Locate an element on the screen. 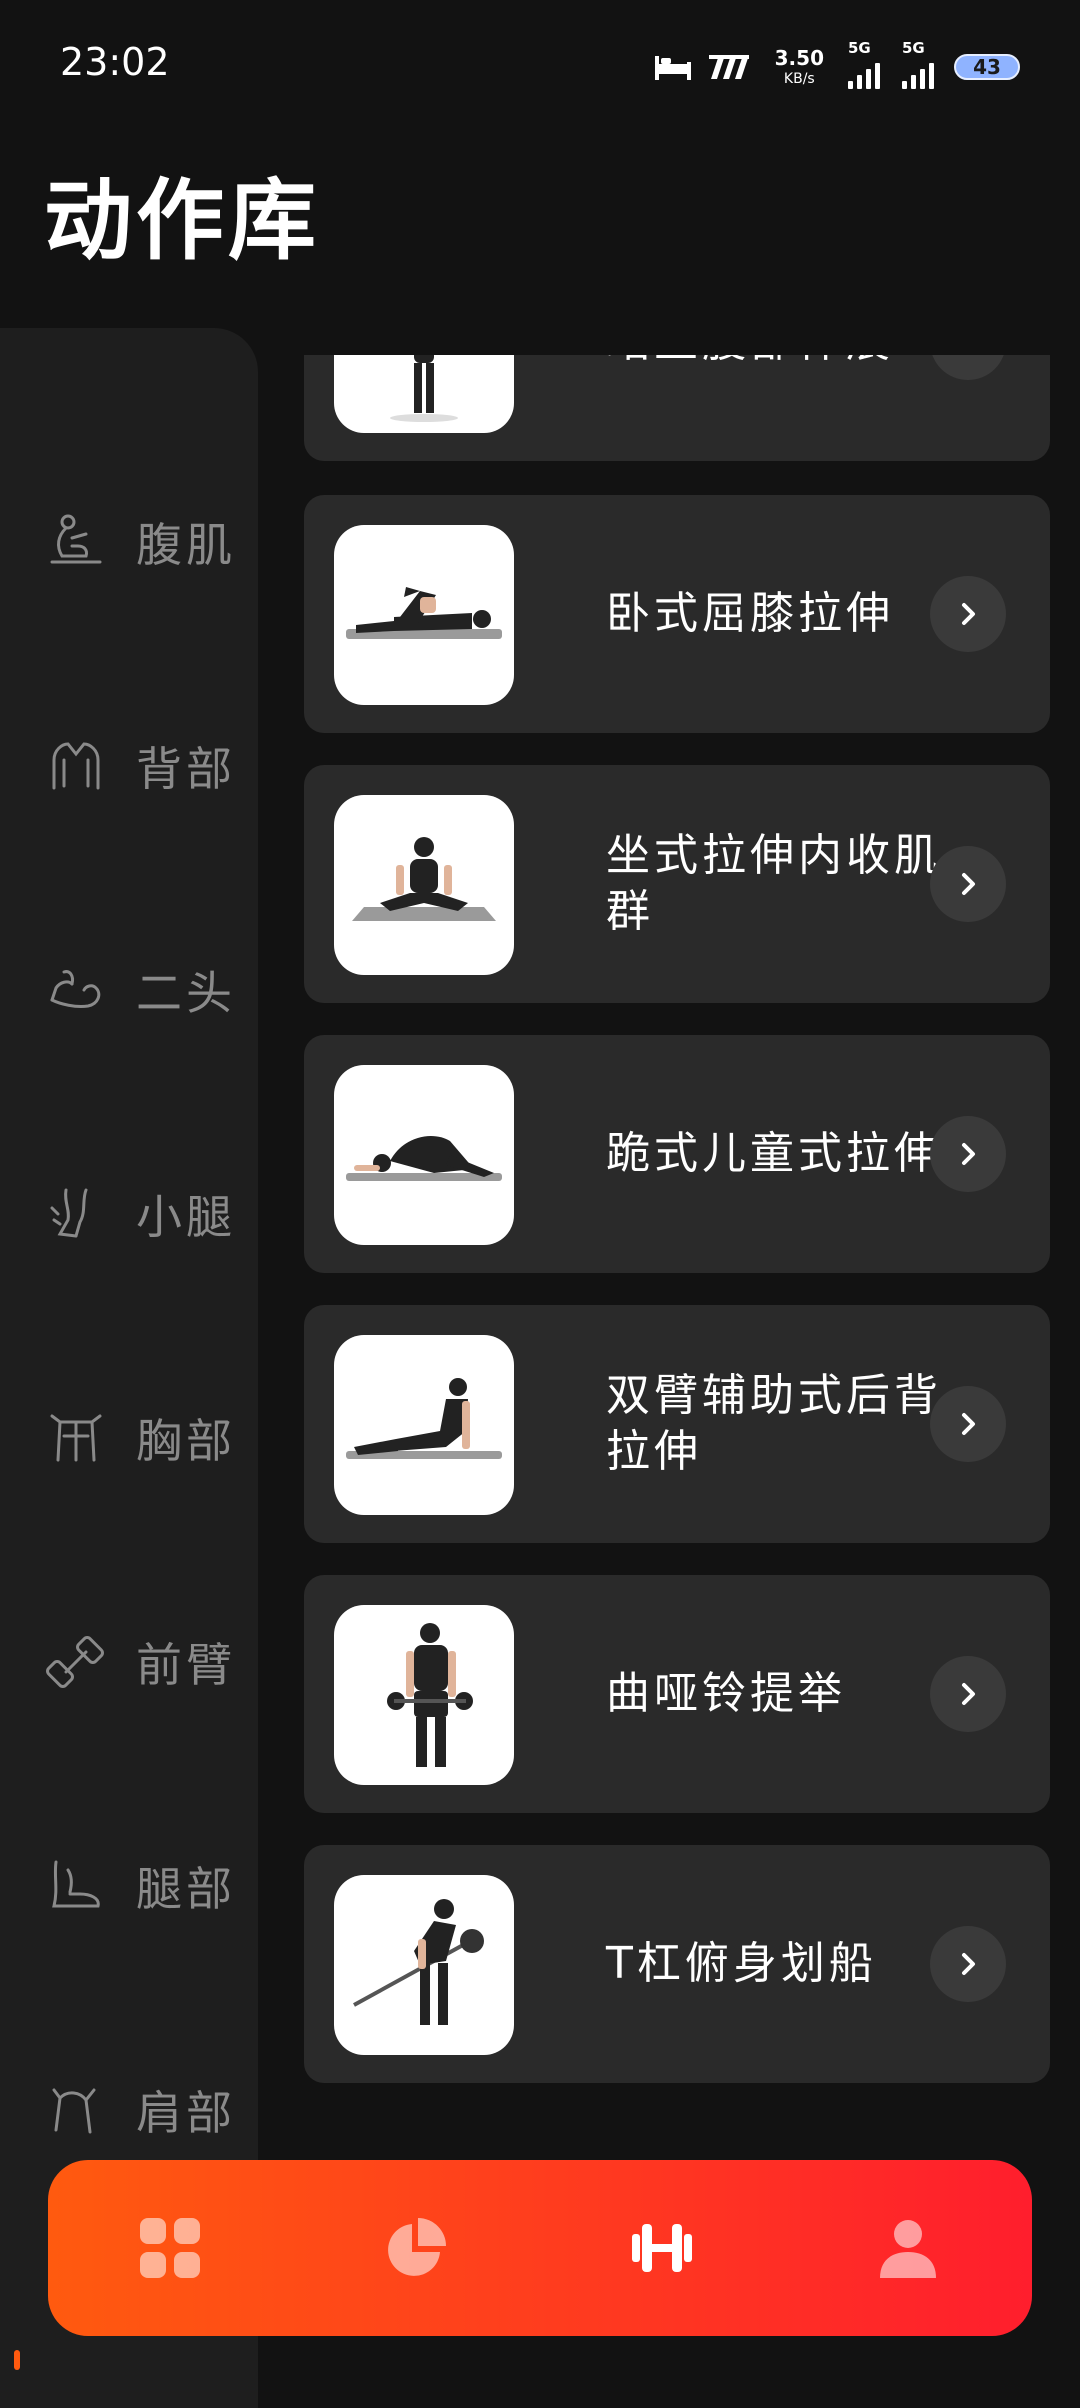  legs-icon is located at coordinates (76, 1884).